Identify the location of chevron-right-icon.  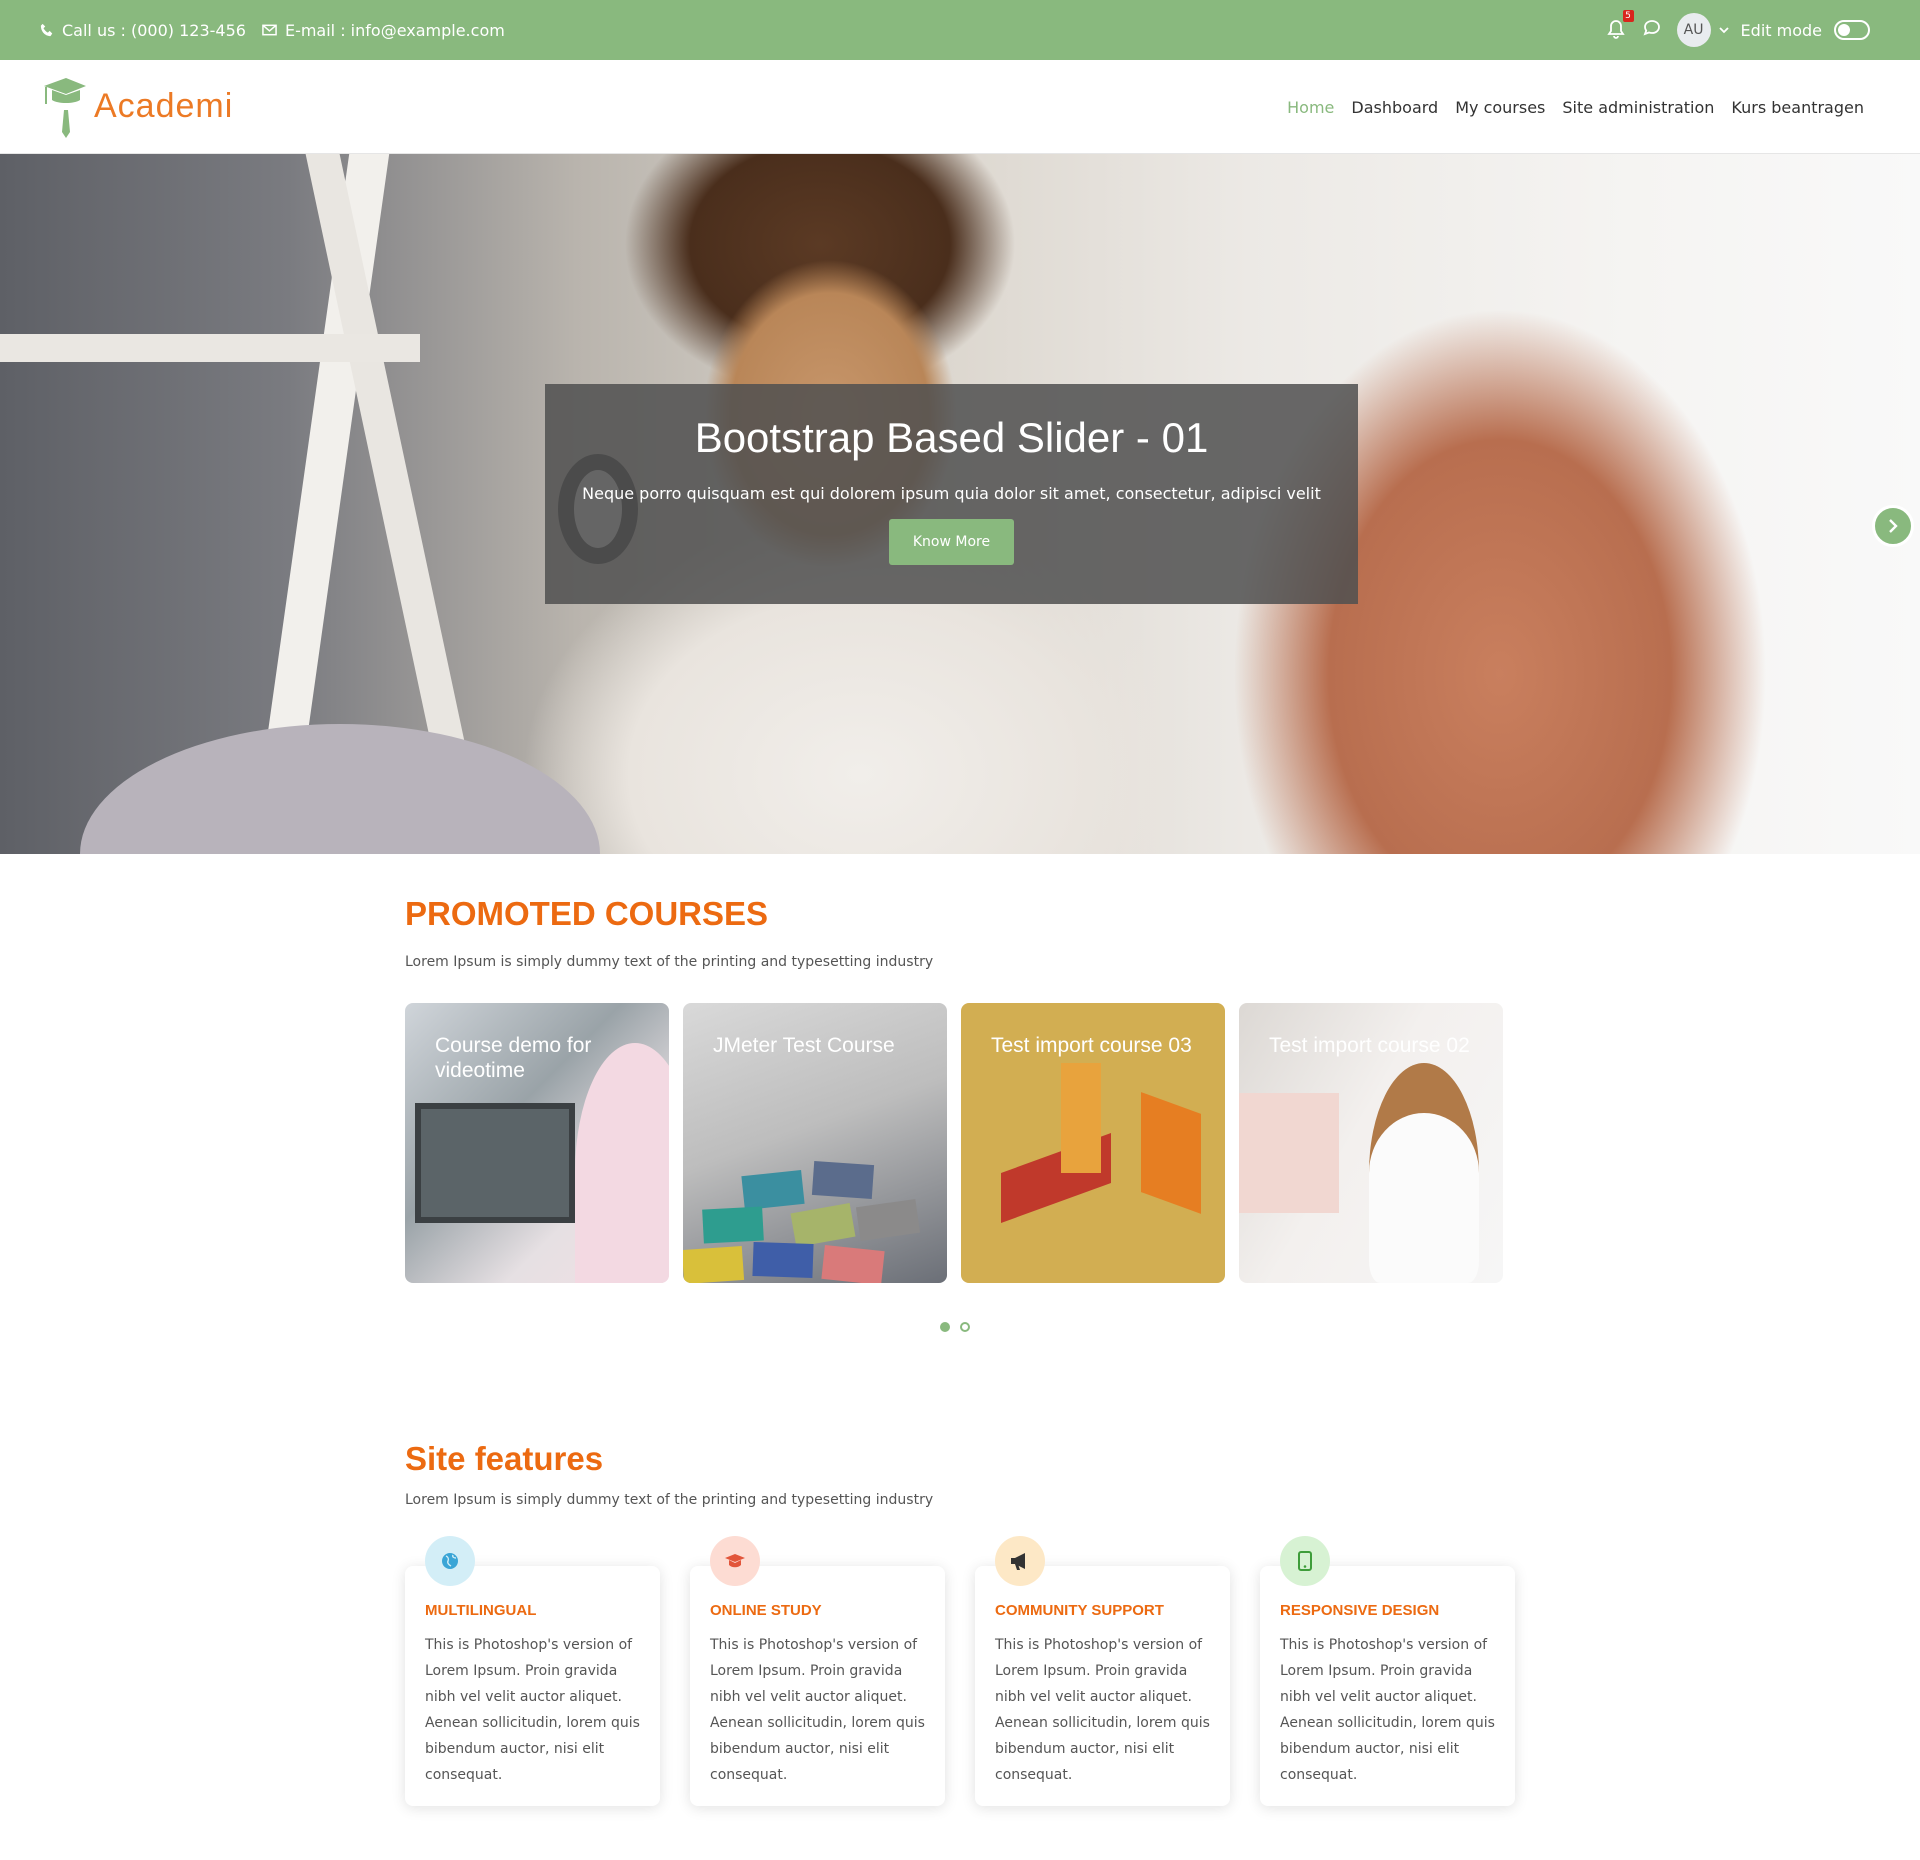
(1893, 526).